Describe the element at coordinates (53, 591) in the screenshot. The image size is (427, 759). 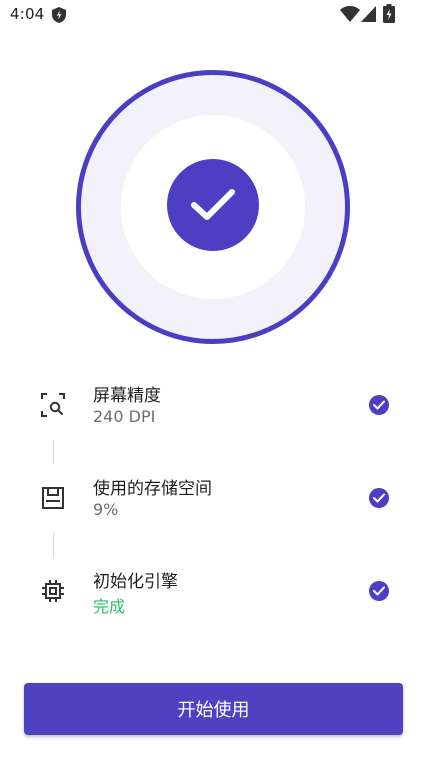
I see `chip-icon` at that location.